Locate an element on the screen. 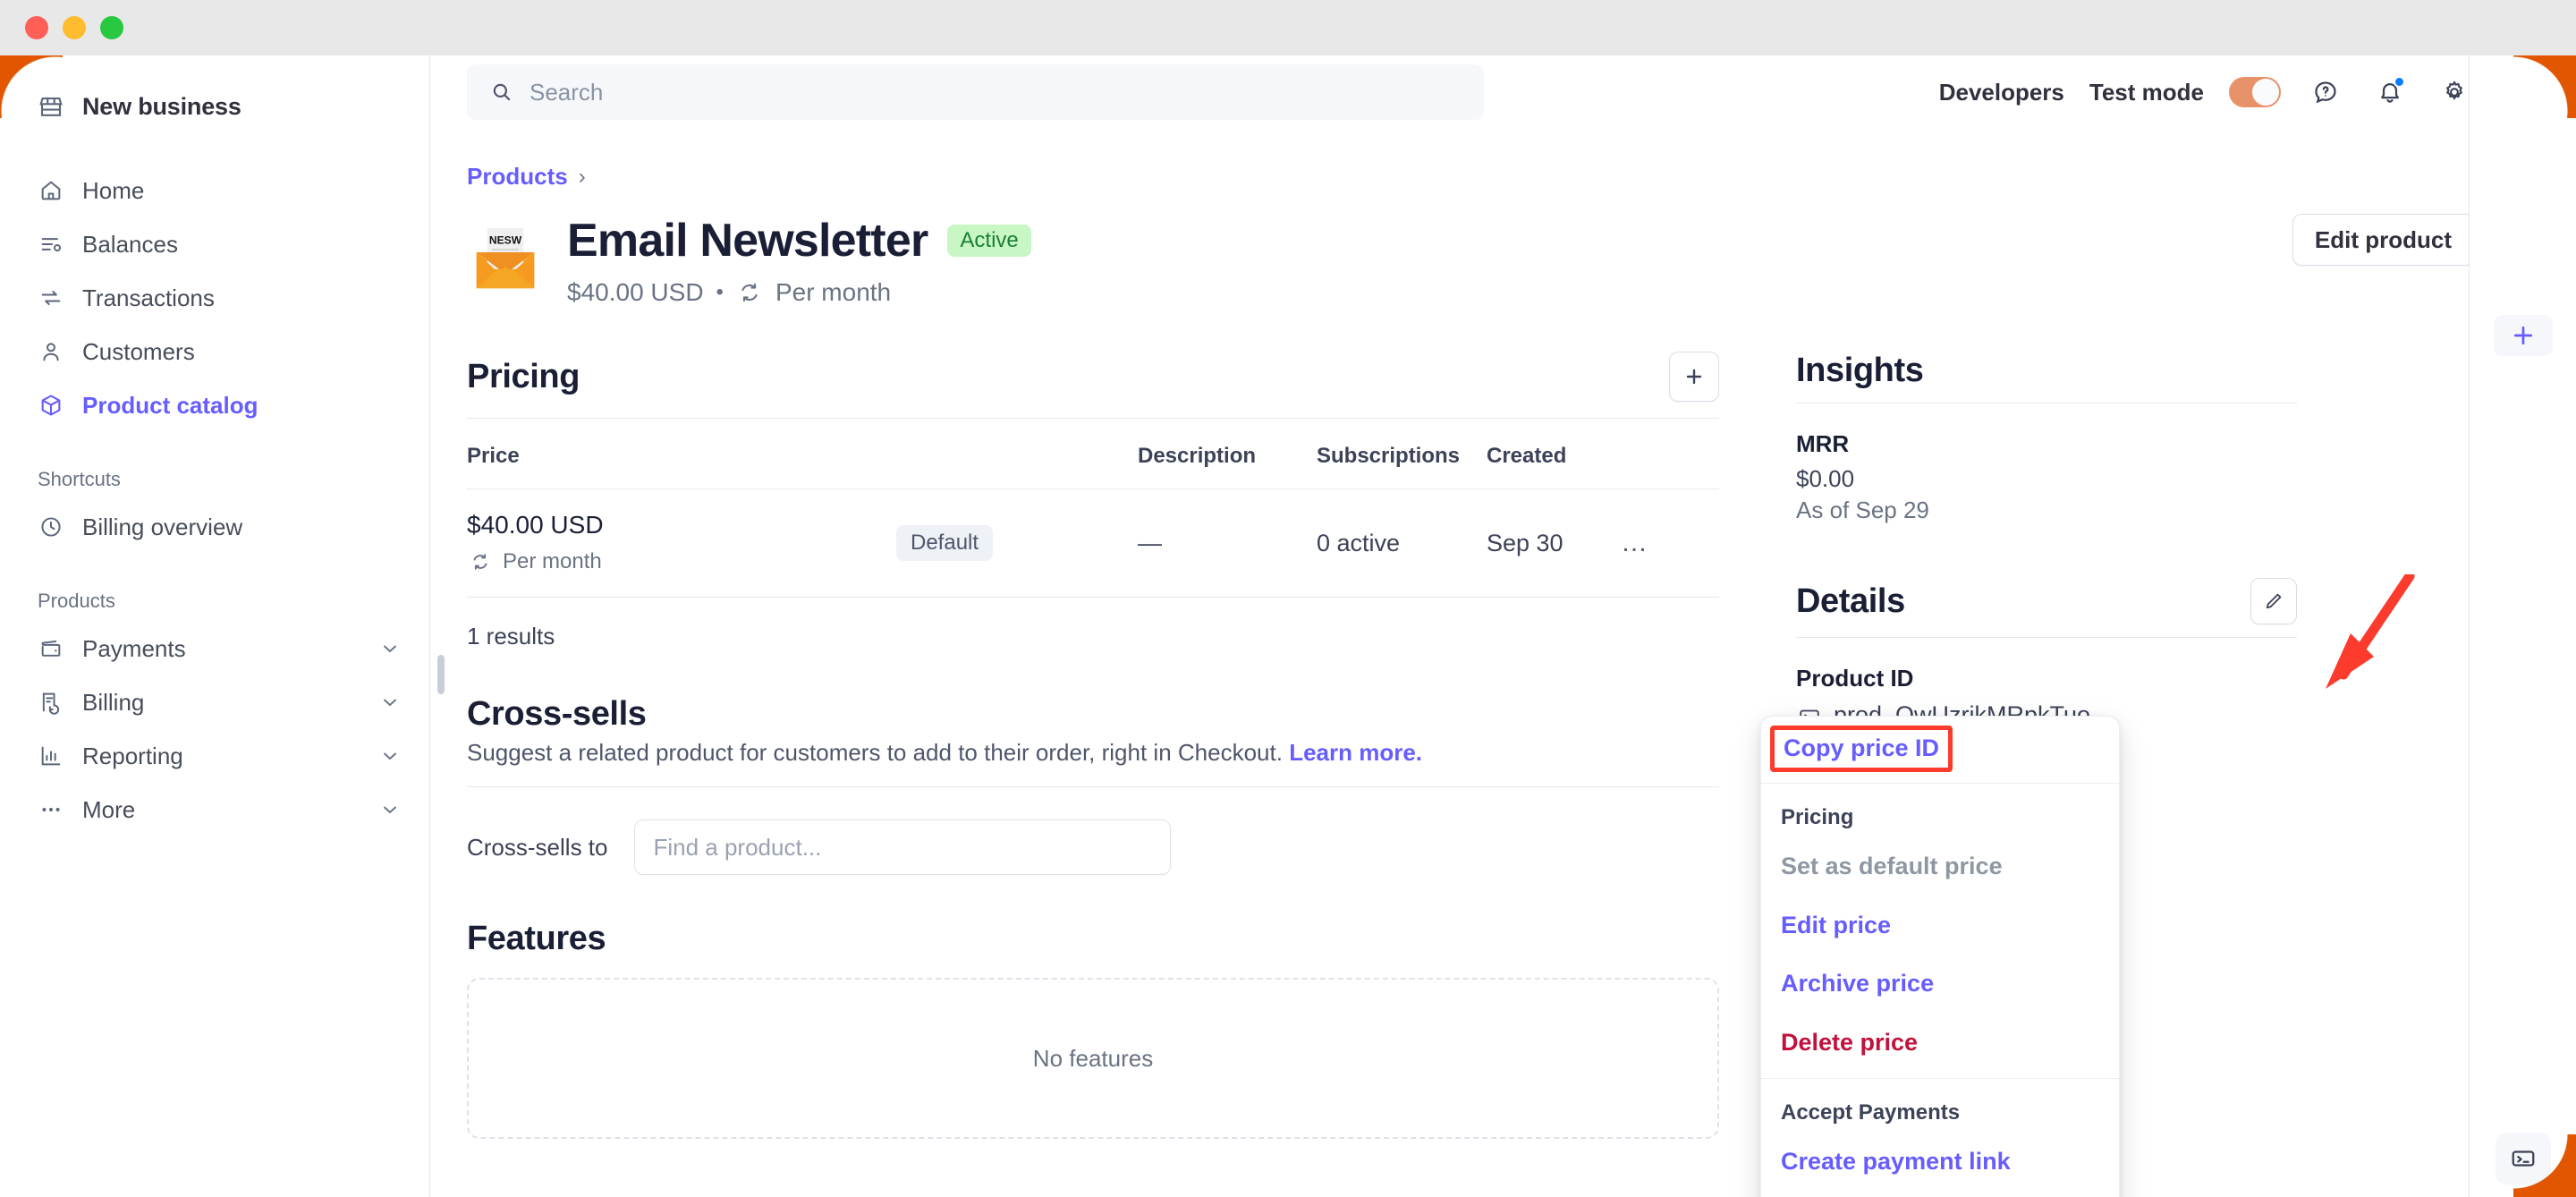 This screenshot has width=2576, height=1197. edit-product-button: Edit product is located at coordinates (2383, 240).